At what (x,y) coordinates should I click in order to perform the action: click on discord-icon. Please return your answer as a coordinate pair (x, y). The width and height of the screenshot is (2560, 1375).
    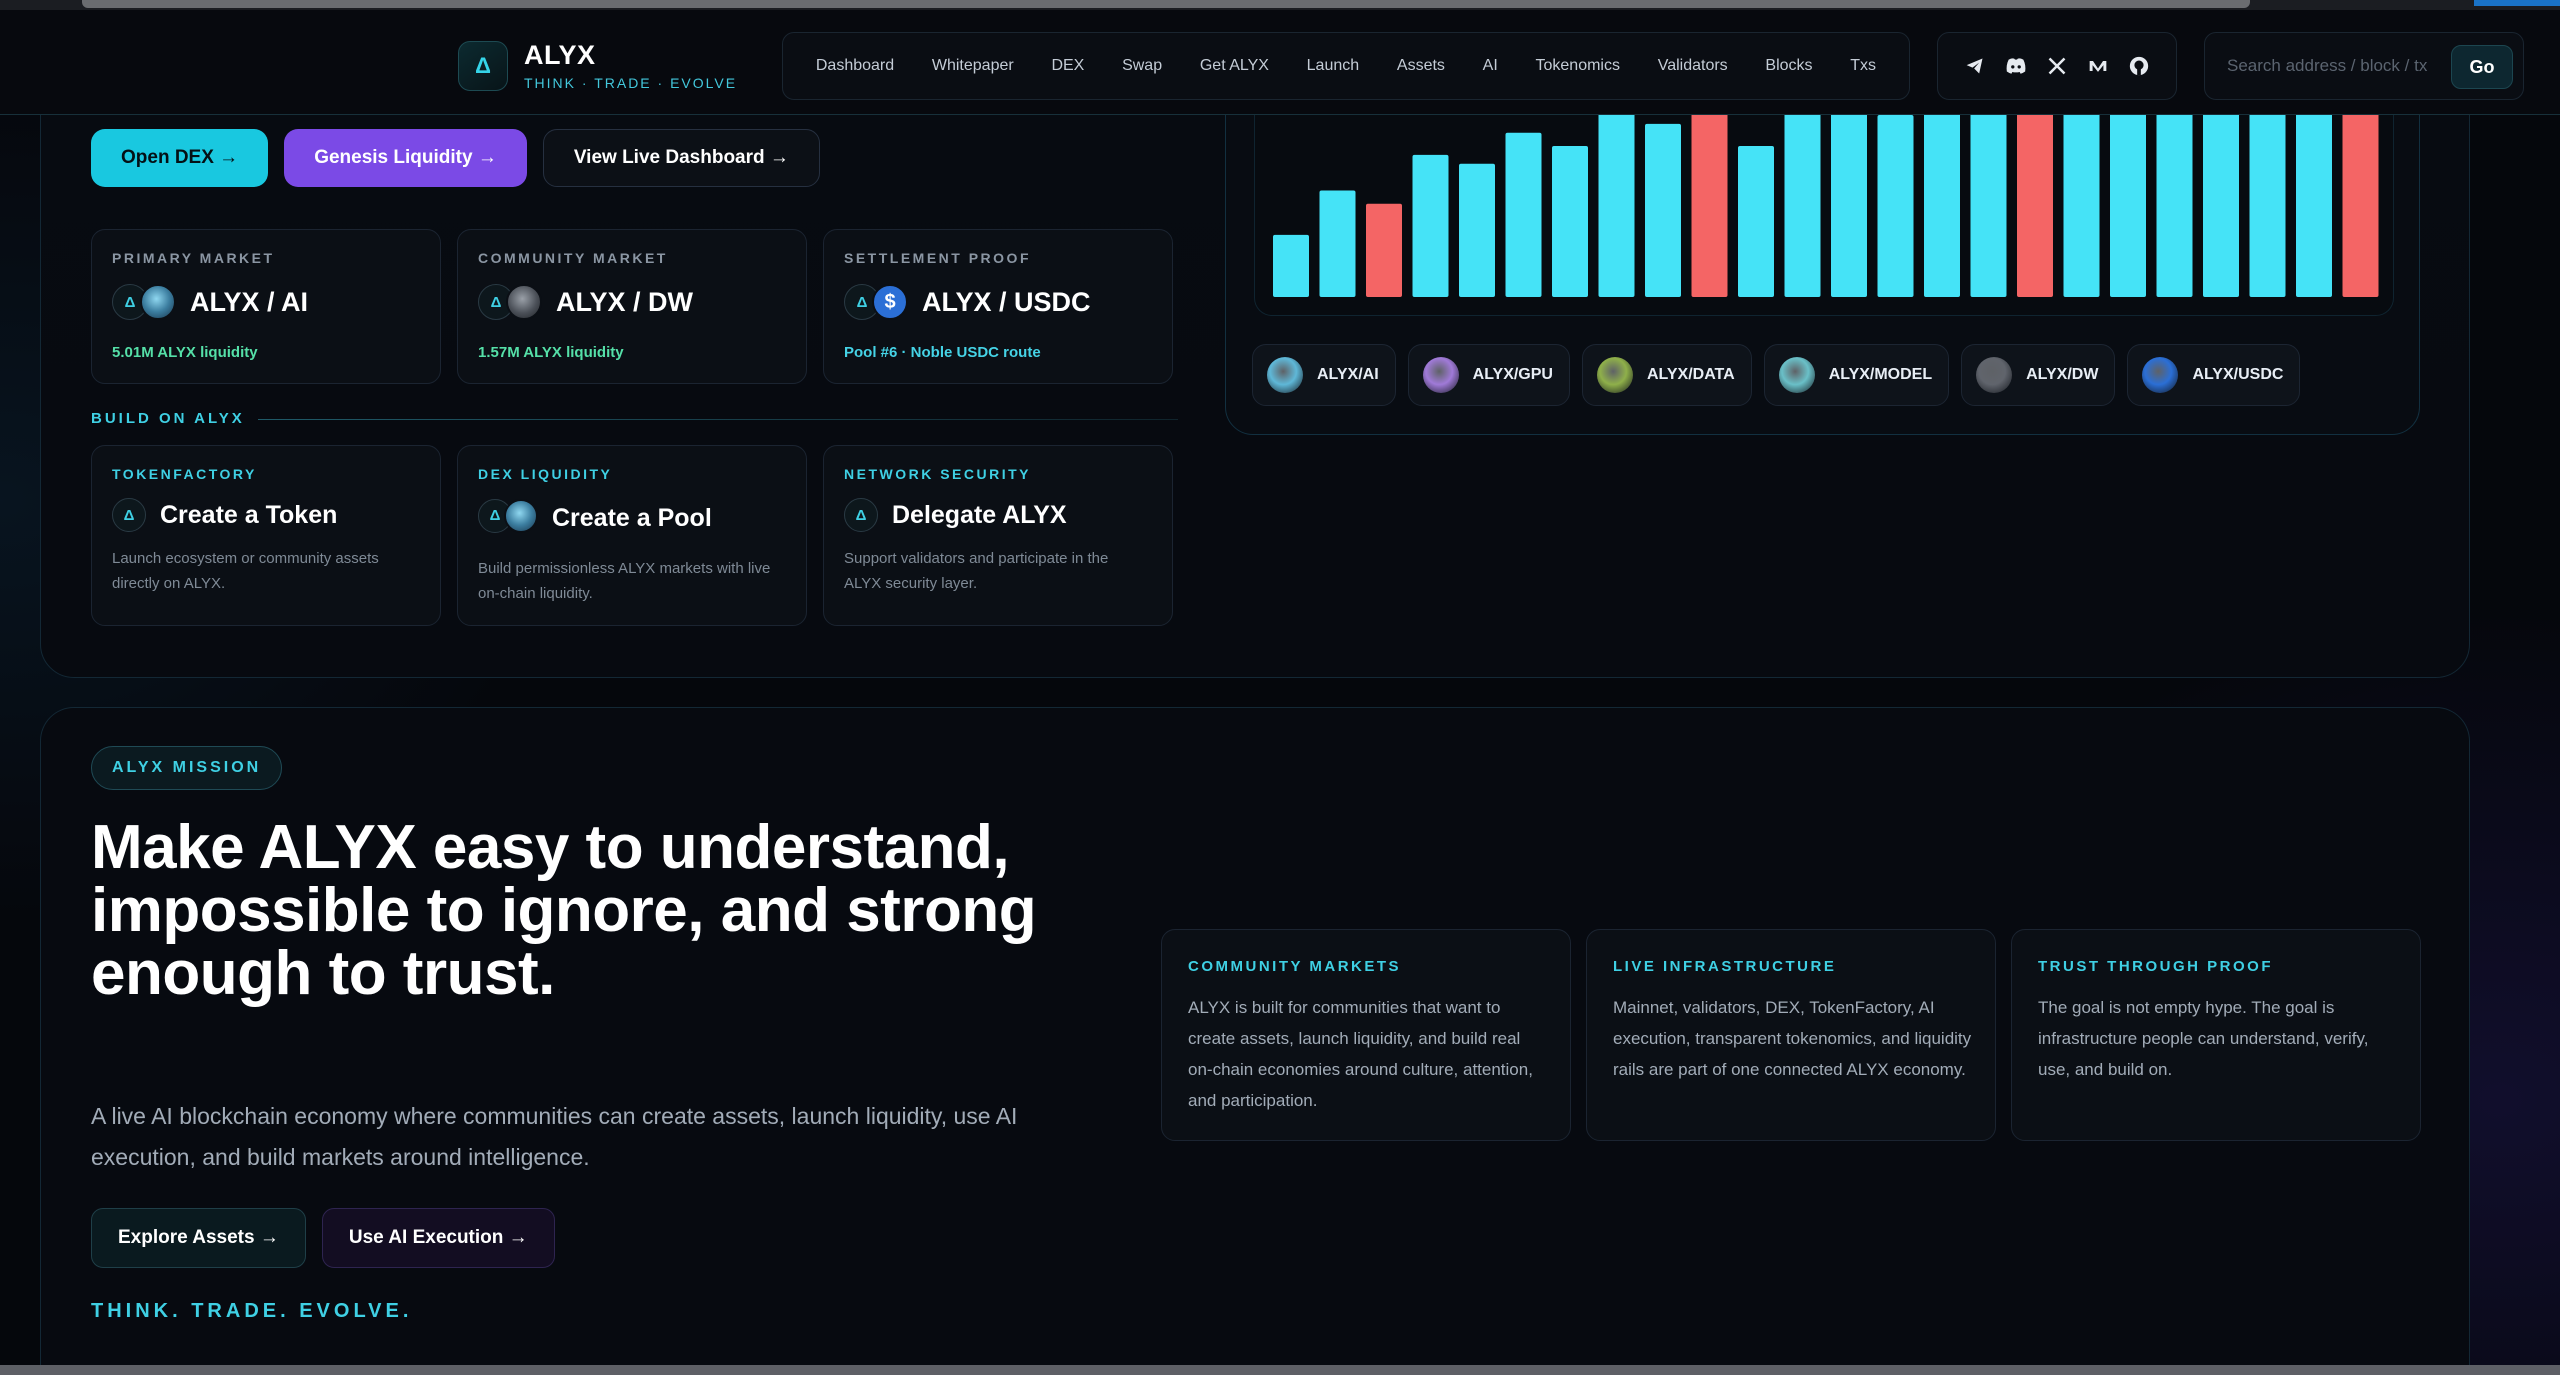
    Looking at the image, I should click on (2016, 66).